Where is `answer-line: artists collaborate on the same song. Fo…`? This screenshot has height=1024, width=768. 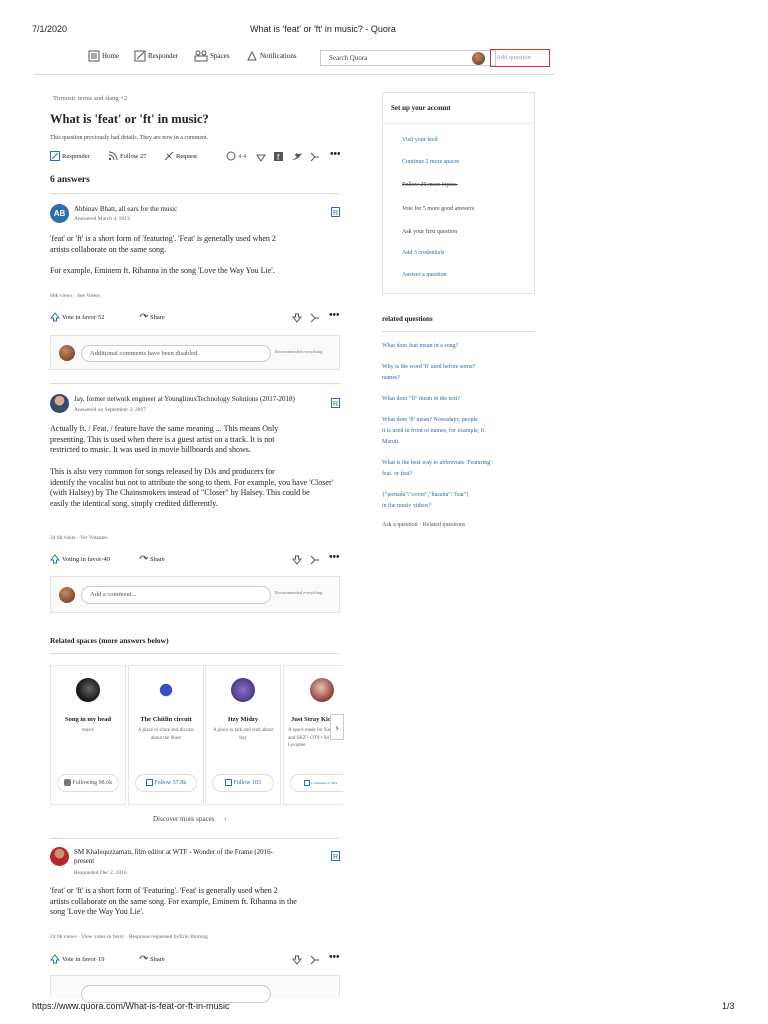 answer-line: artists collaborate on the same song. Fo… is located at coordinates (173, 901).